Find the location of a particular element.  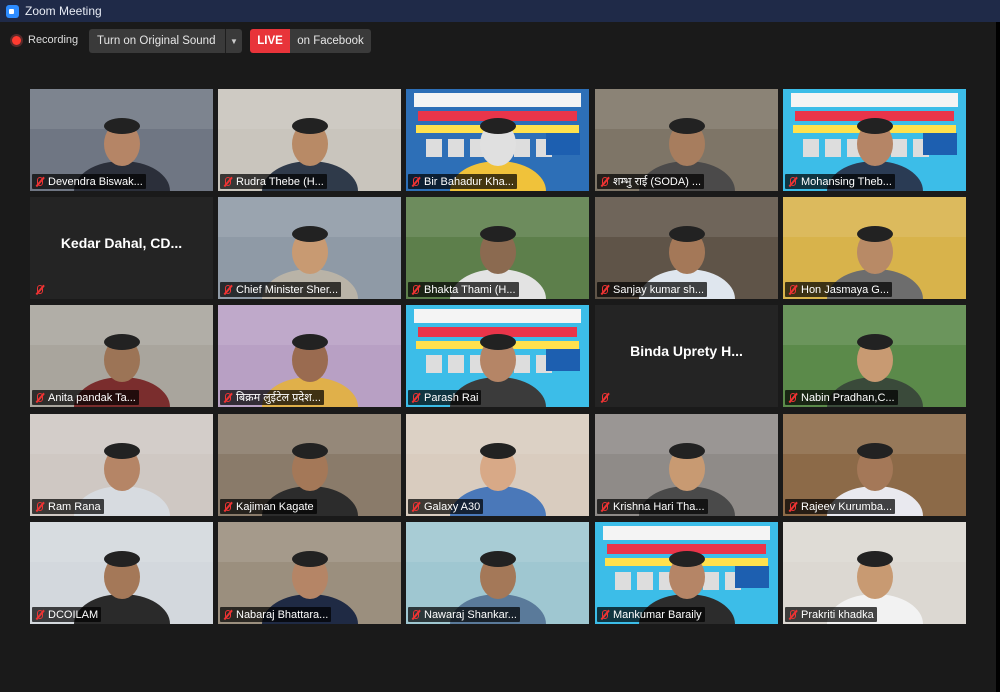

chevron-down-icon: ▼ is located at coordinates (234, 41).